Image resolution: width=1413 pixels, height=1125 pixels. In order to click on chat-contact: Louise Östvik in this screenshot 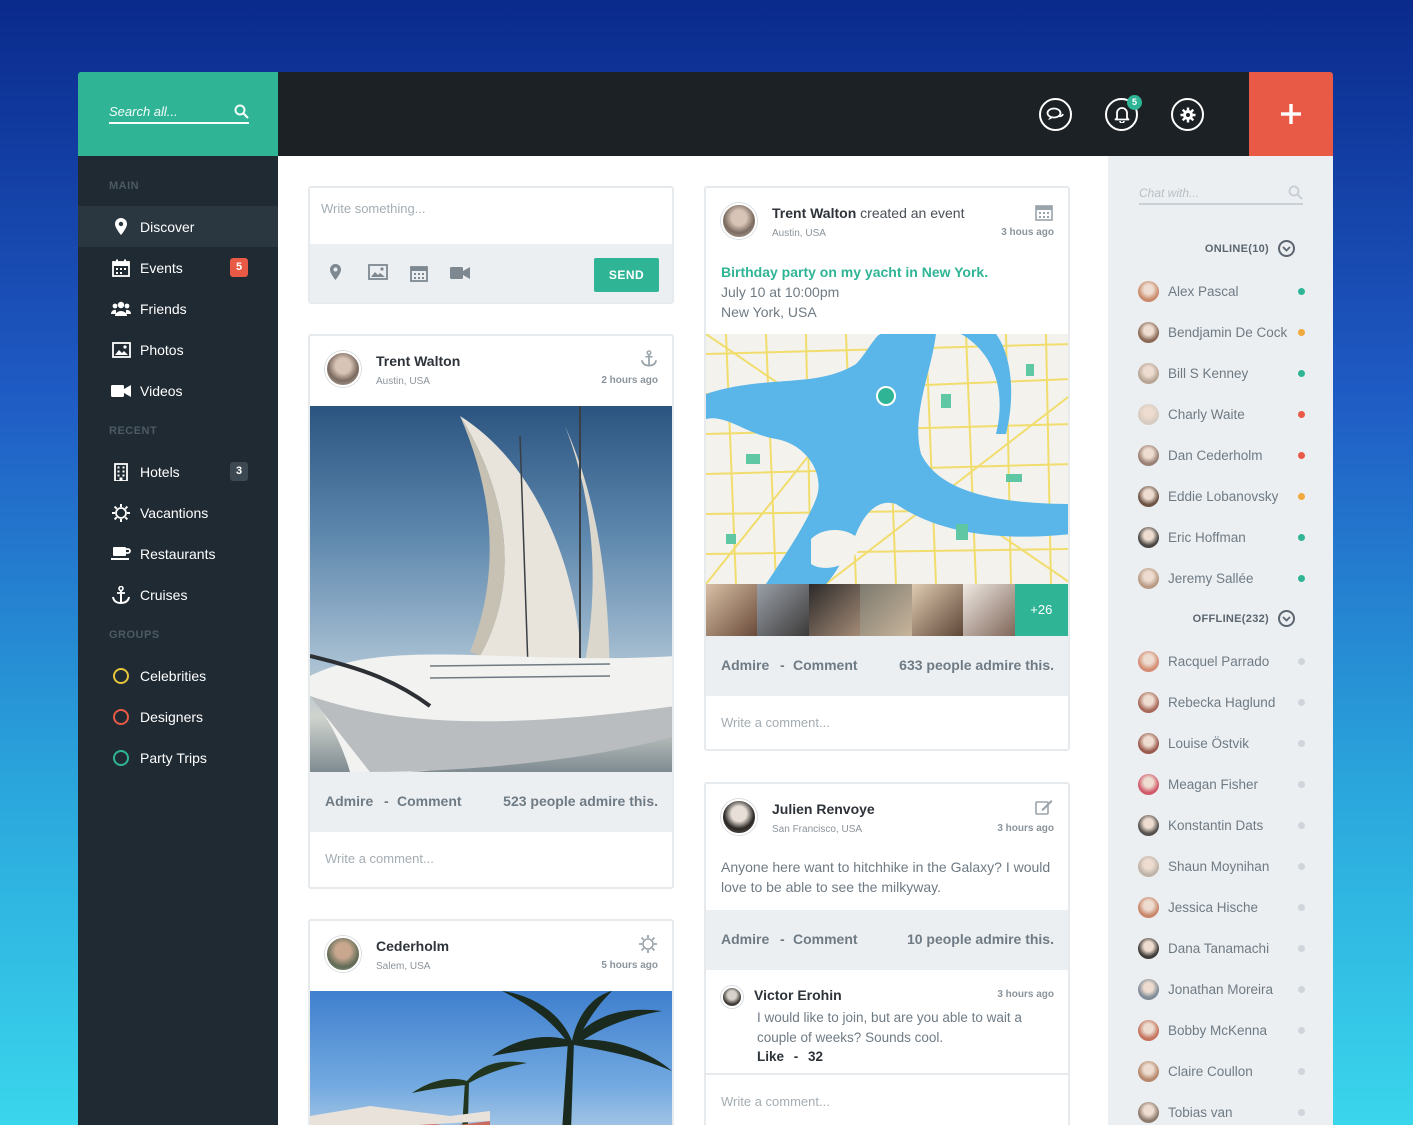, I will do `click(1223, 743)`.